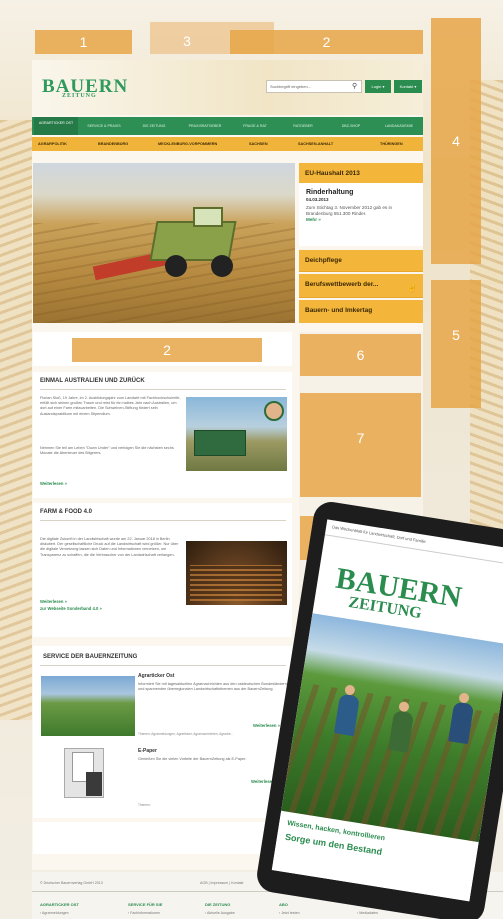 This screenshot has height=919, width=503. What do you see at coordinates (378, 86) in the screenshot?
I see `login-button: Login ▾` at bounding box center [378, 86].